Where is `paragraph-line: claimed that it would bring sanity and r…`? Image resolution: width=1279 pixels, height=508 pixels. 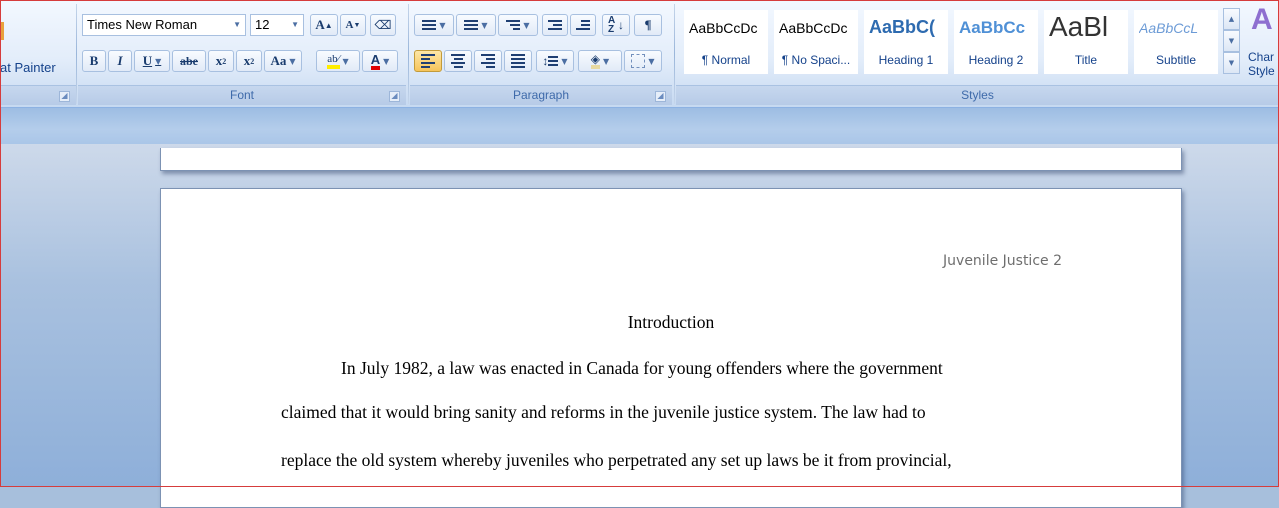 paragraph-line: claimed that it would bring sanity and r… is located at coordinates (603, 412).